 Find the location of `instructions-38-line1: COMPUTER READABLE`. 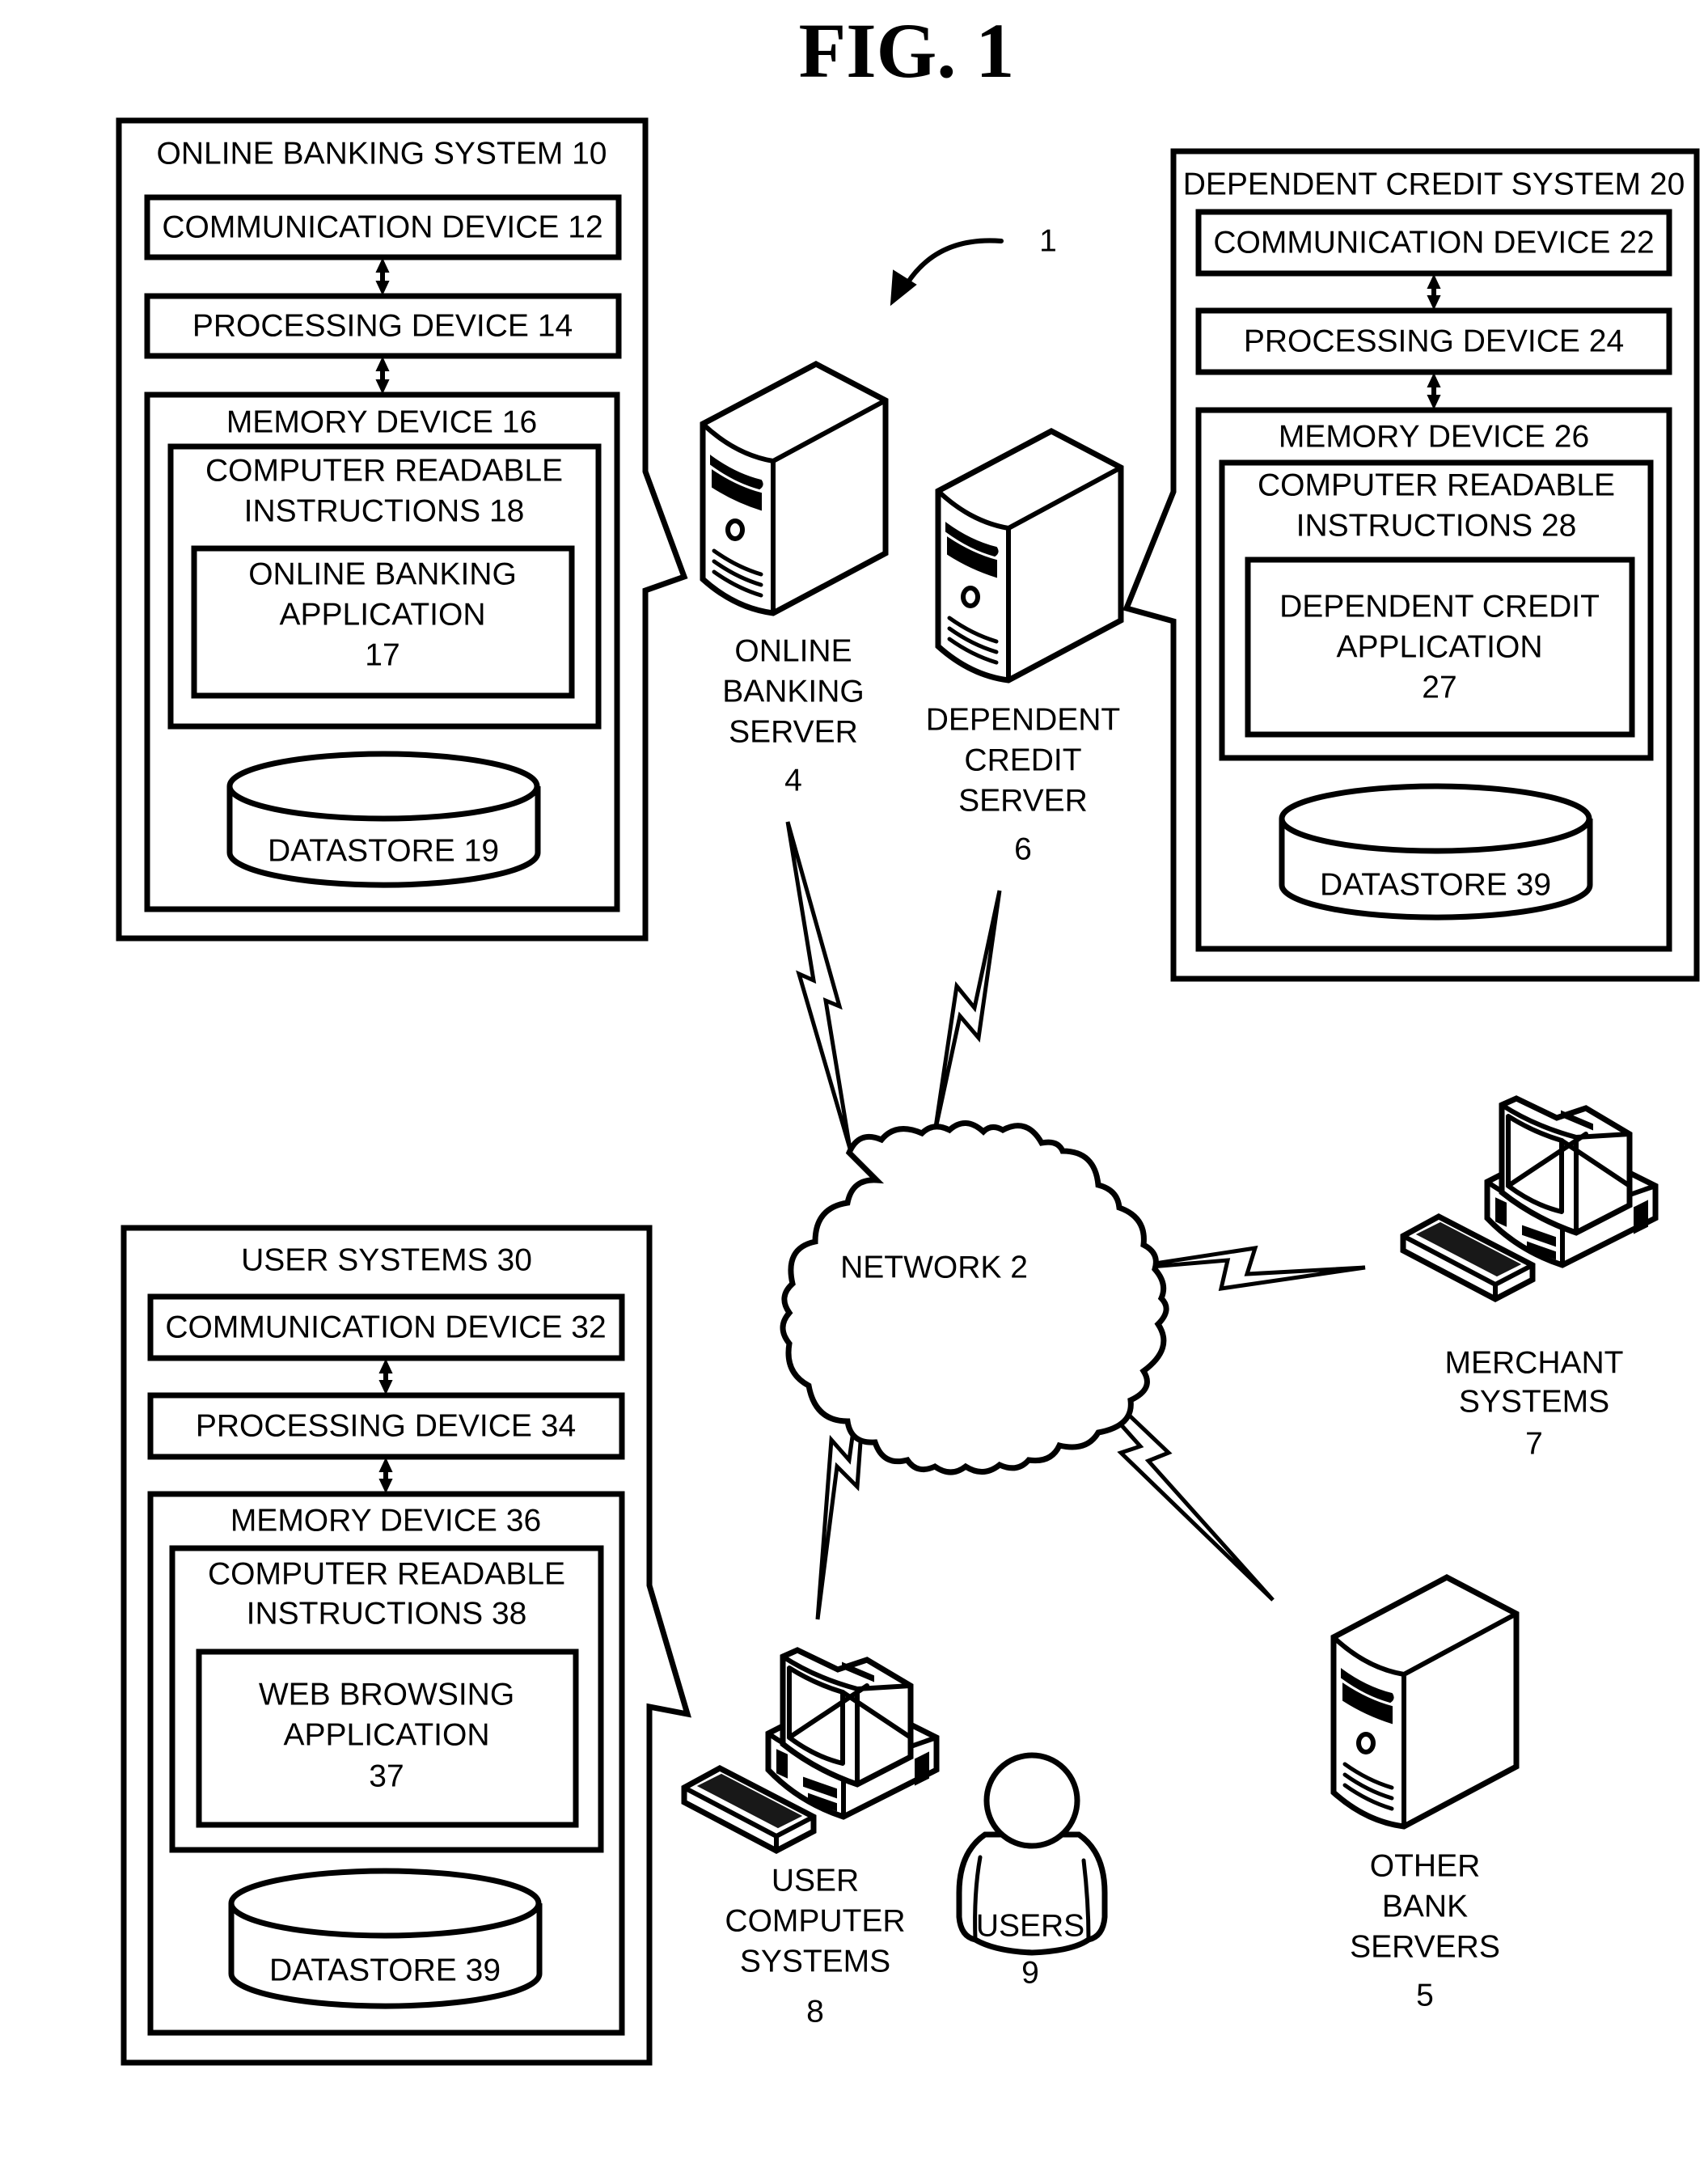

instructions-38-line1: COMPUTER READABLE is located at coordinates (386, 1574).